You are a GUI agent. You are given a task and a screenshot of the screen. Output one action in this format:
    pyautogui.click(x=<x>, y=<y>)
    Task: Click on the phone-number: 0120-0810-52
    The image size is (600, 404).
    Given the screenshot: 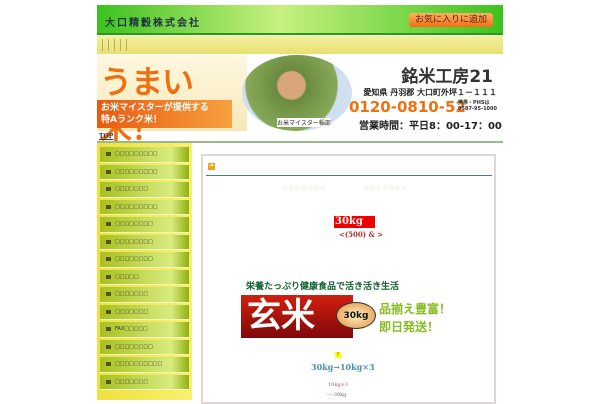 What is the action you would take?
    pyautogui.click(x=407, y=107)
    